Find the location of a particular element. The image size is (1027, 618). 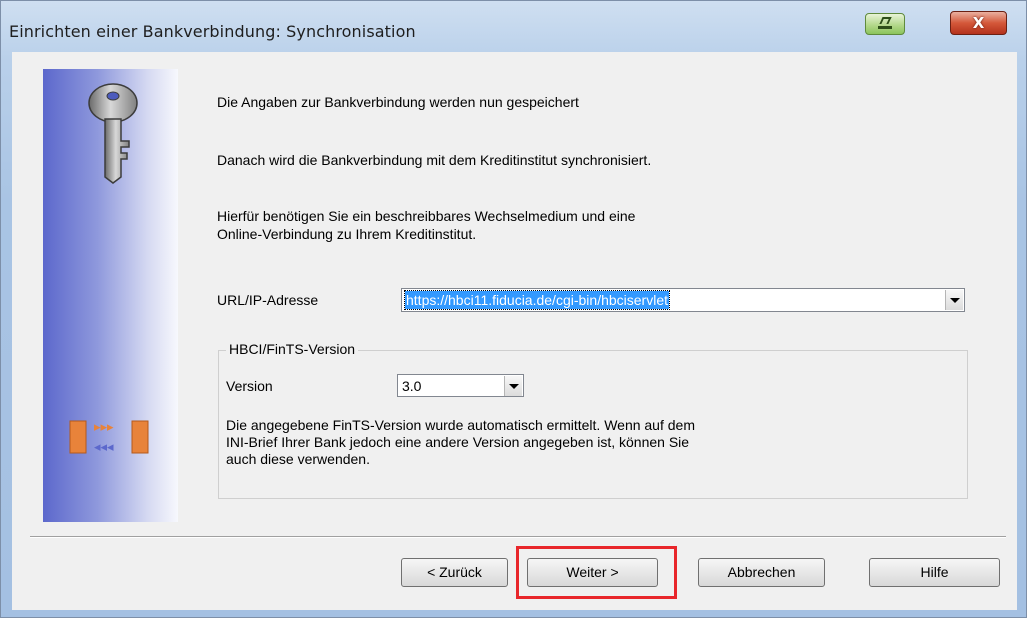

version-value: 3.0 is located at coordinates (412, 386).